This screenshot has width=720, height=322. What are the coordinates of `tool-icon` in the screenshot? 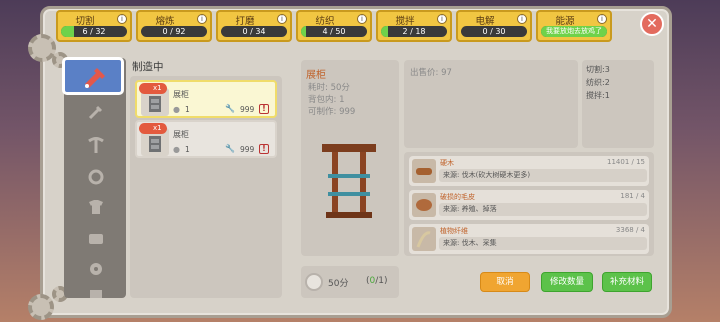 It's located at (95, 112).